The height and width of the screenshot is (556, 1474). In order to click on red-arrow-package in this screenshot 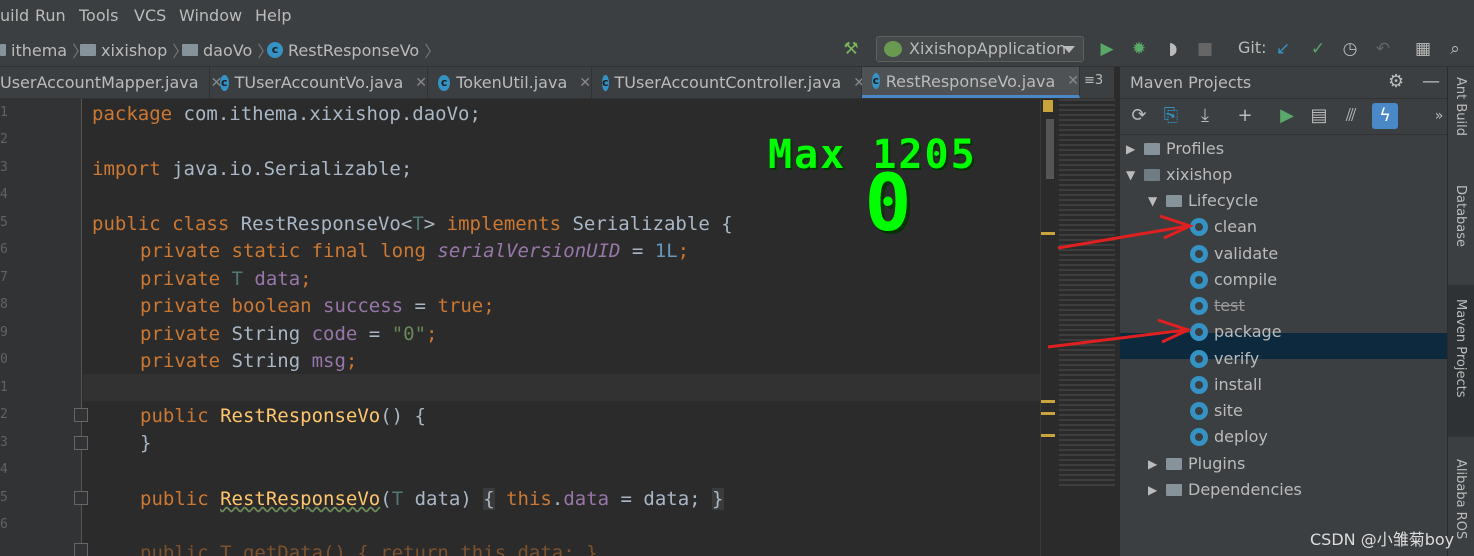, I will do `click(1120, 333)`.